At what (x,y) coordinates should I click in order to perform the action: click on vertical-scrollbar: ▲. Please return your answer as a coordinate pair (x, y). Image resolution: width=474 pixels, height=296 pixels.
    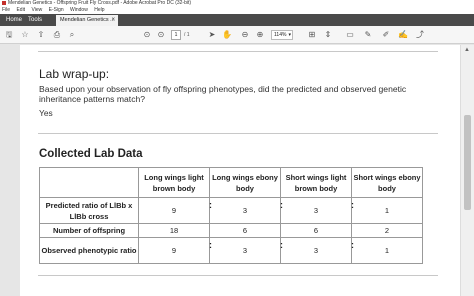
    Looking at the image, I should click on (467, 170).